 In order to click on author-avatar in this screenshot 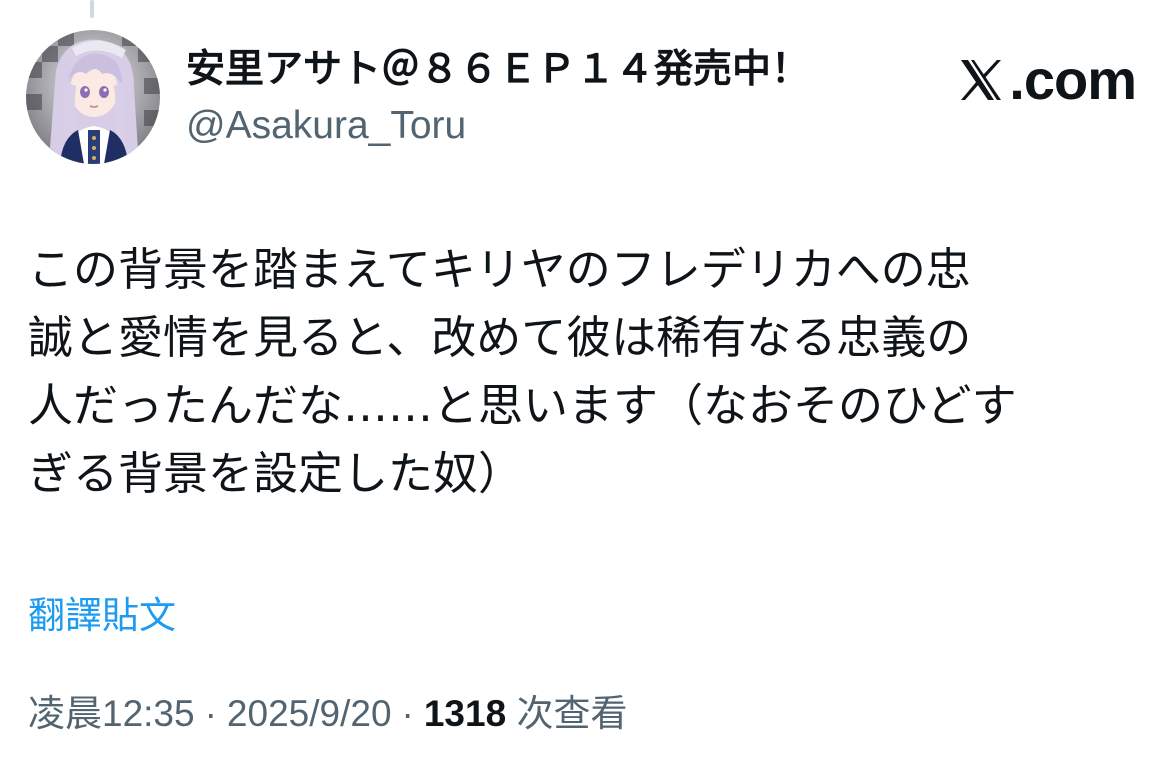, I will do `click(93, 97)`.